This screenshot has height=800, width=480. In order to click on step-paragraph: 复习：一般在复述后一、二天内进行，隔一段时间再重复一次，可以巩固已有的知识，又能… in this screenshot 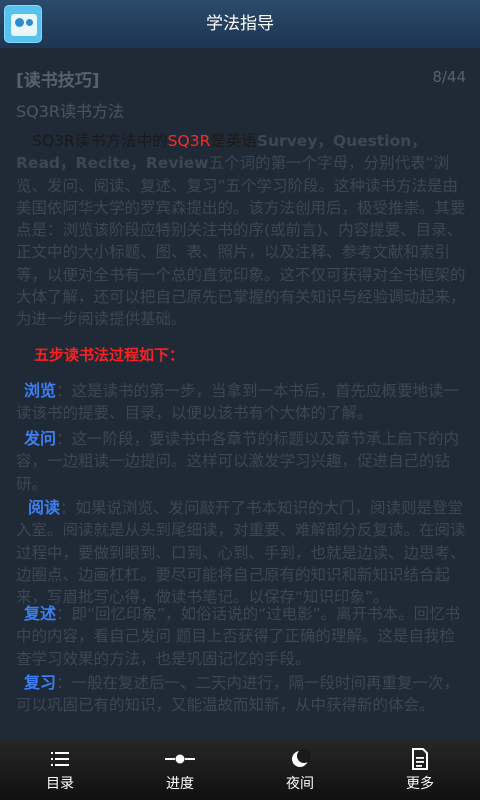, I will do `click(241, 694)`.